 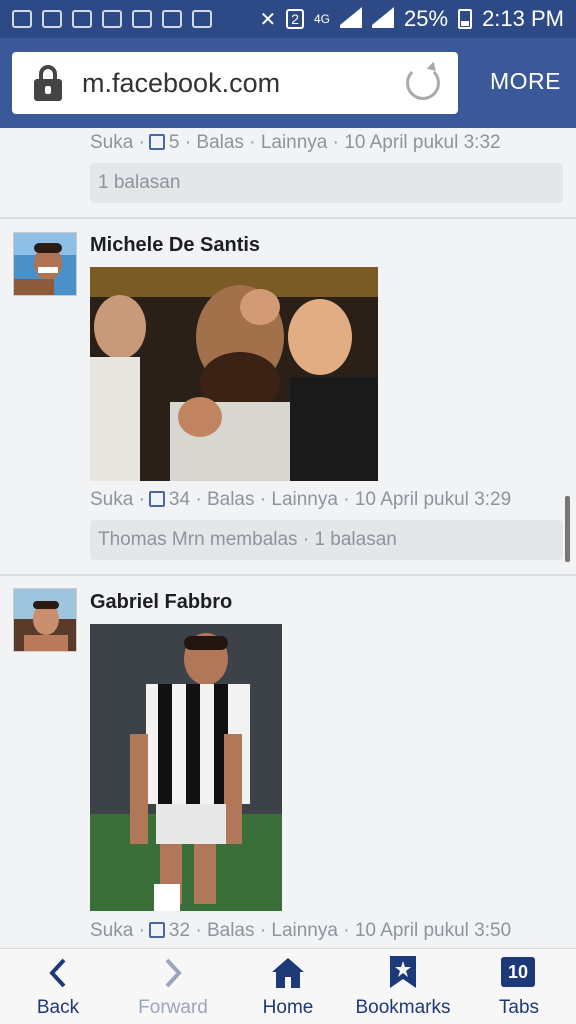 What do you see at coordinates (22, 19) in the screenshot?
I see `gallery-notification-icon` at bounding box center [22, 19].